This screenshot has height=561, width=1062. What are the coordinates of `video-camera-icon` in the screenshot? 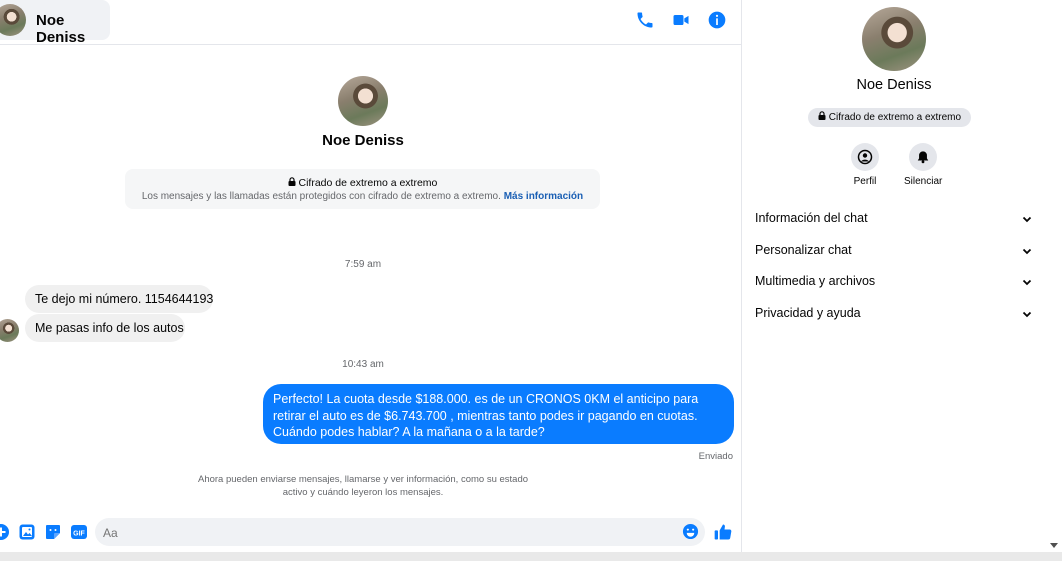 It's located at (681, 20).